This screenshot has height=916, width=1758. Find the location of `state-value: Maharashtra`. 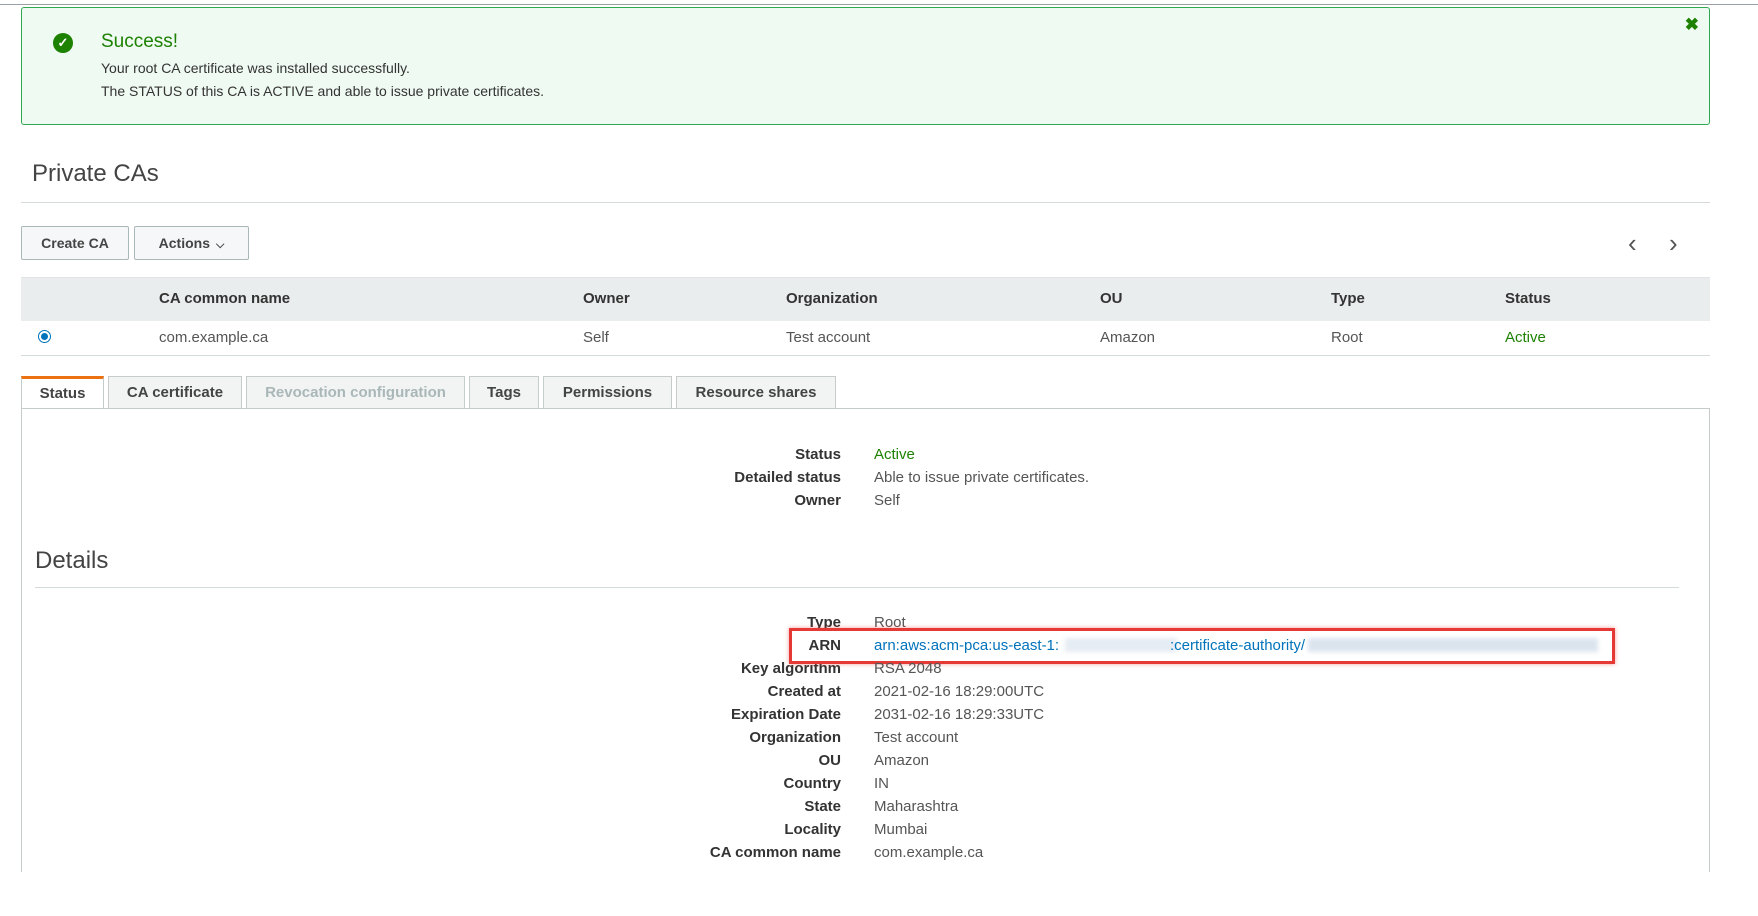

state-value: Maharashtra is located at coordinates (916, 806).